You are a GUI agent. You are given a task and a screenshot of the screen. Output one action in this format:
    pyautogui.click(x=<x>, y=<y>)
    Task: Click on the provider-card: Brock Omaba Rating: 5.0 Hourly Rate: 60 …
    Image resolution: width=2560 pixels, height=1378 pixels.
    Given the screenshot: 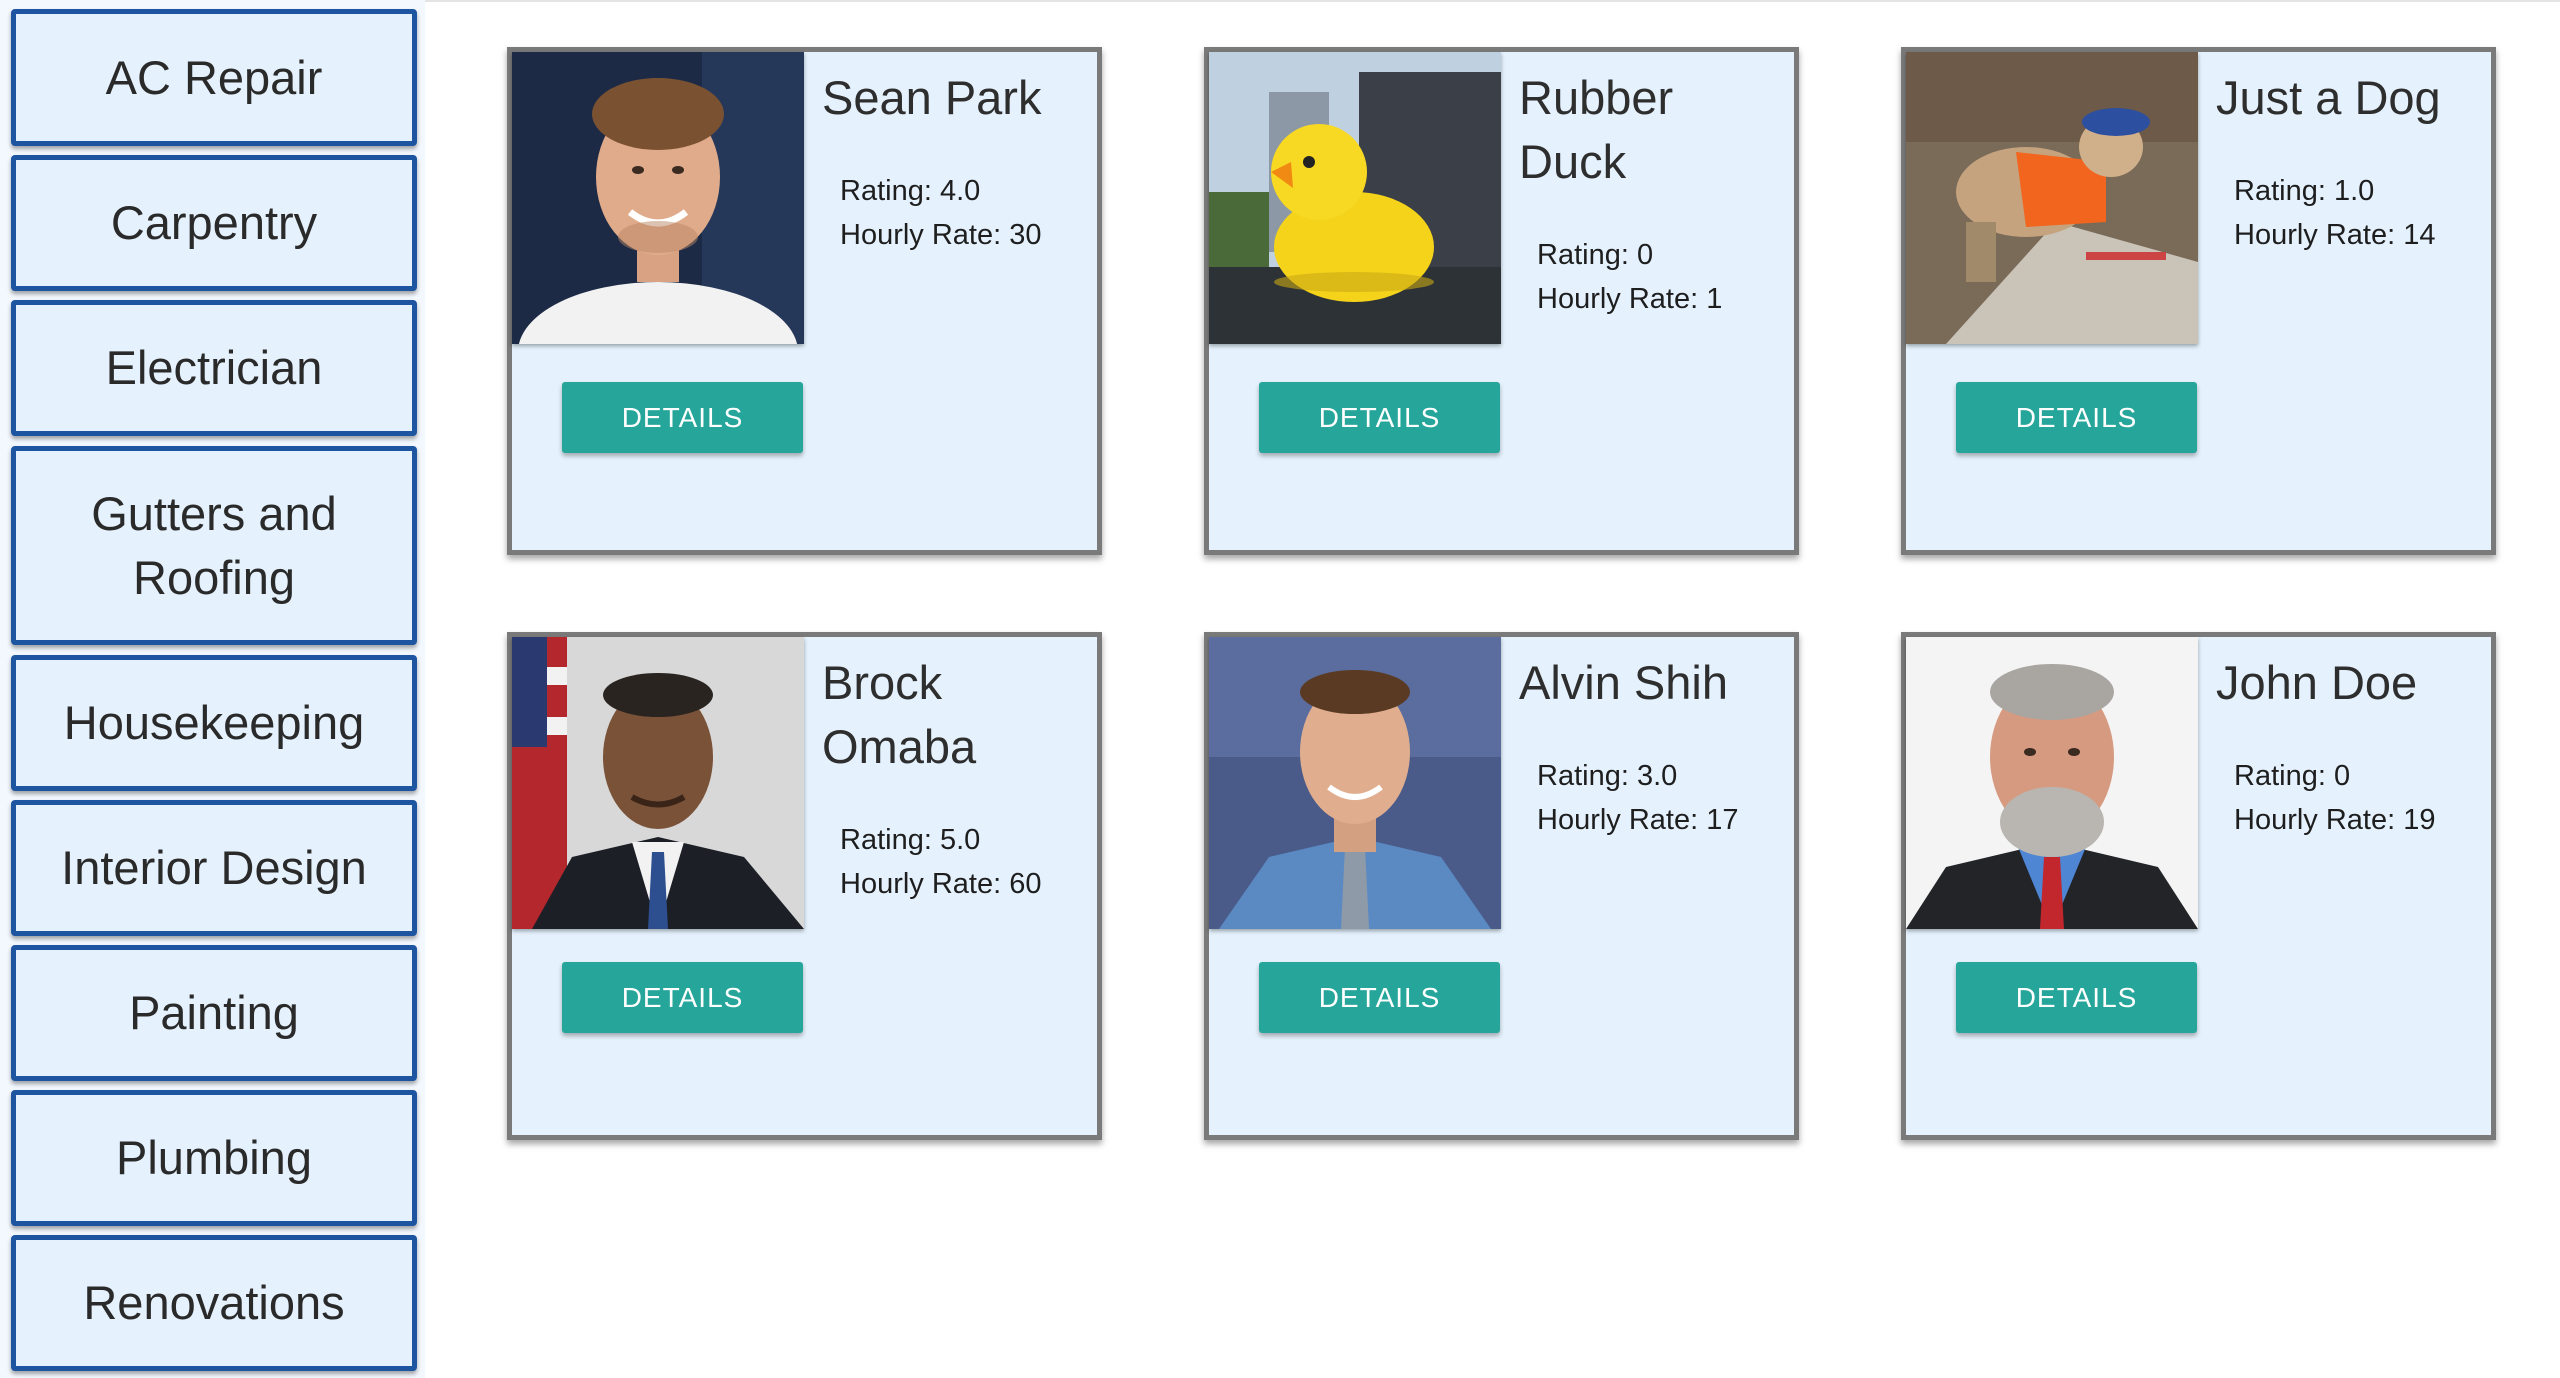 What is the action you would take?
    pyautogui.click(x=804, y=886)
    